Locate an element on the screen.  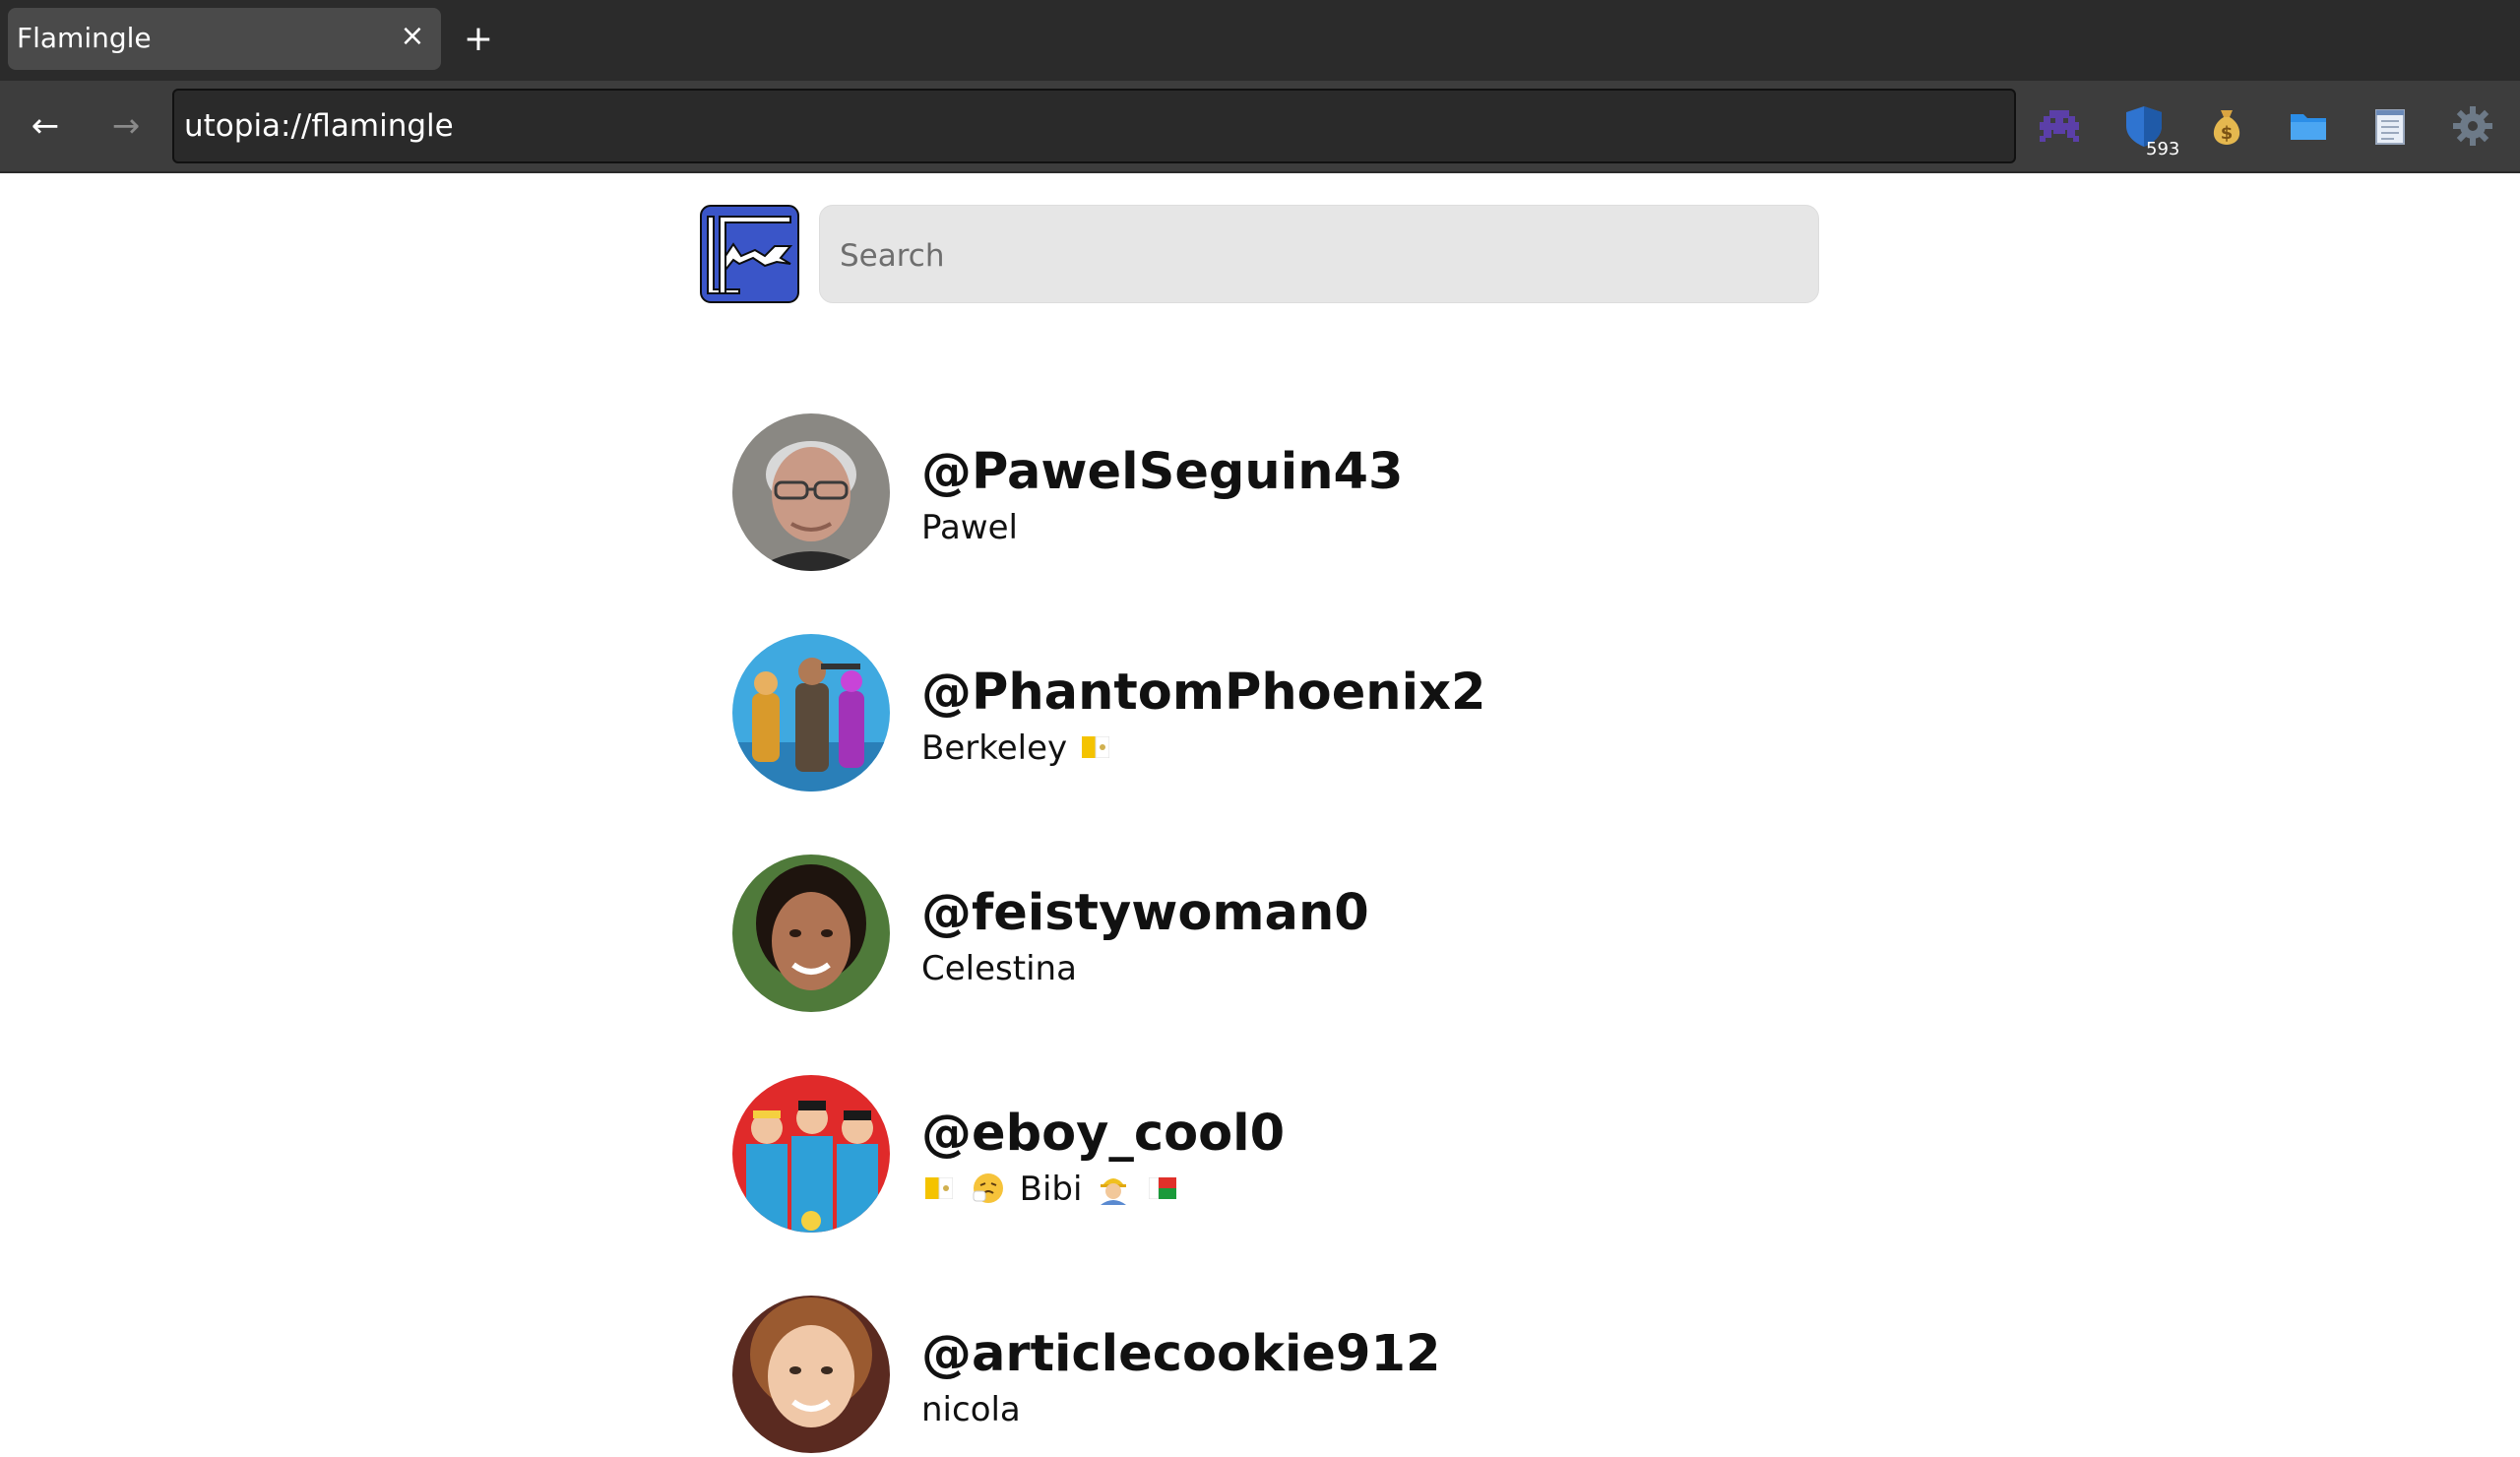
gear-icon is located at coordinates (2472, 126).